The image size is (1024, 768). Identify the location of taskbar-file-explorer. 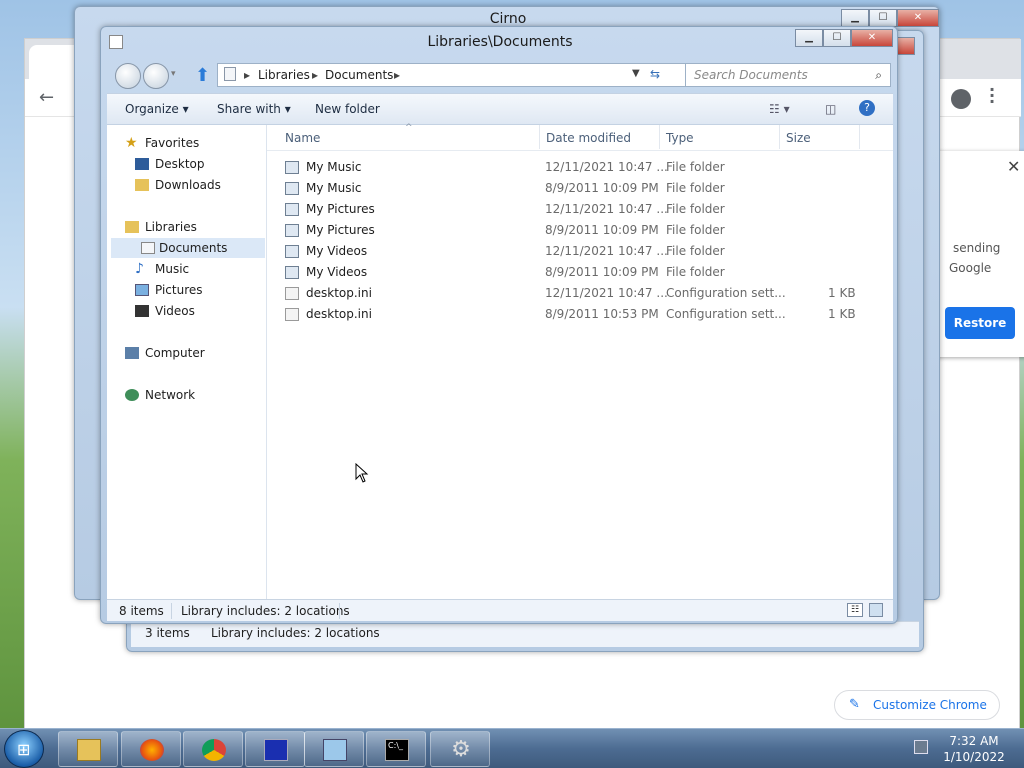
(88, 749).